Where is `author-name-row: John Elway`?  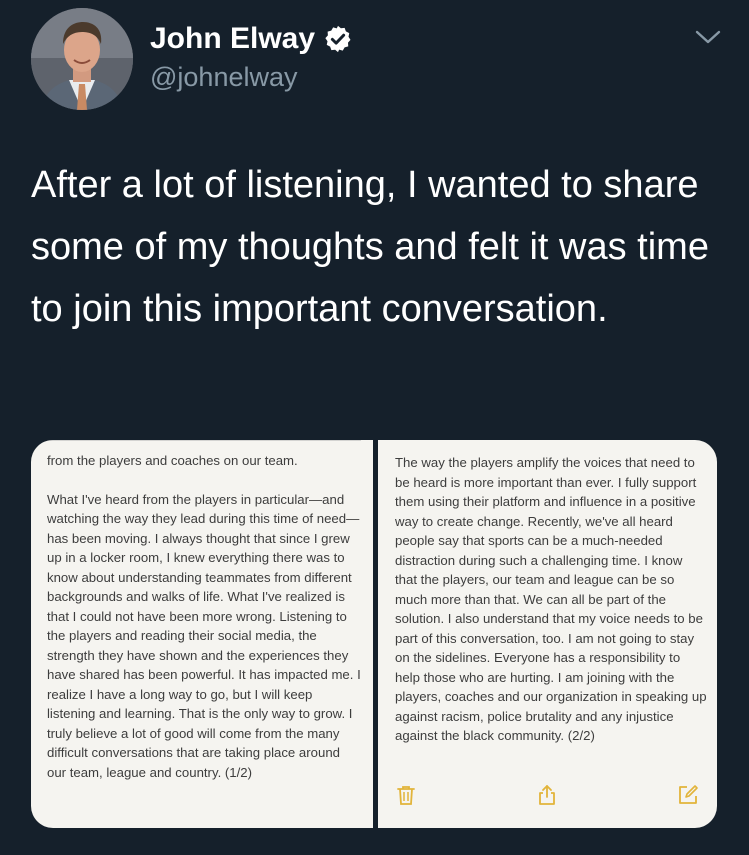 author-name-row: John Elway is located at coordinates (251, 39).